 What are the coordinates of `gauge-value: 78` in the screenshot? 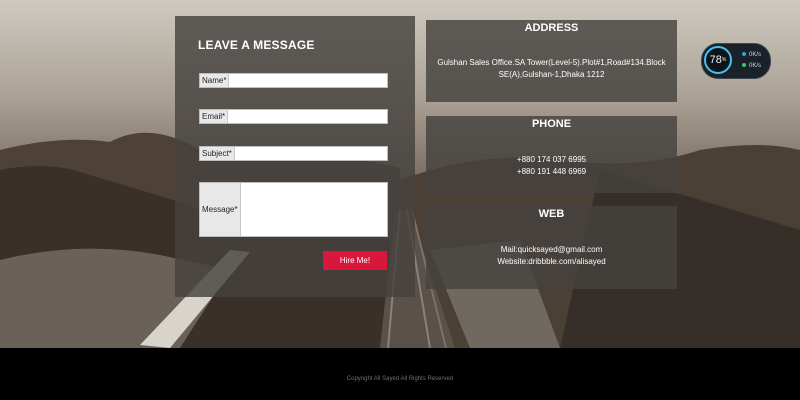 It's located at (715, 60).